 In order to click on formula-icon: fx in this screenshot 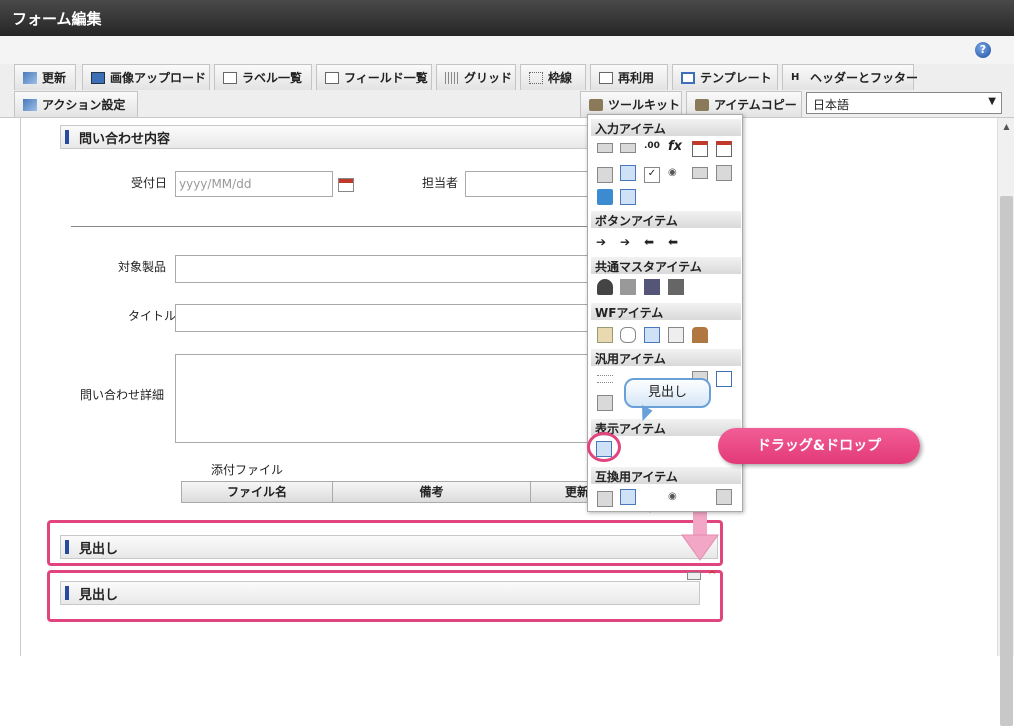, I will do `click(676, 147)`.